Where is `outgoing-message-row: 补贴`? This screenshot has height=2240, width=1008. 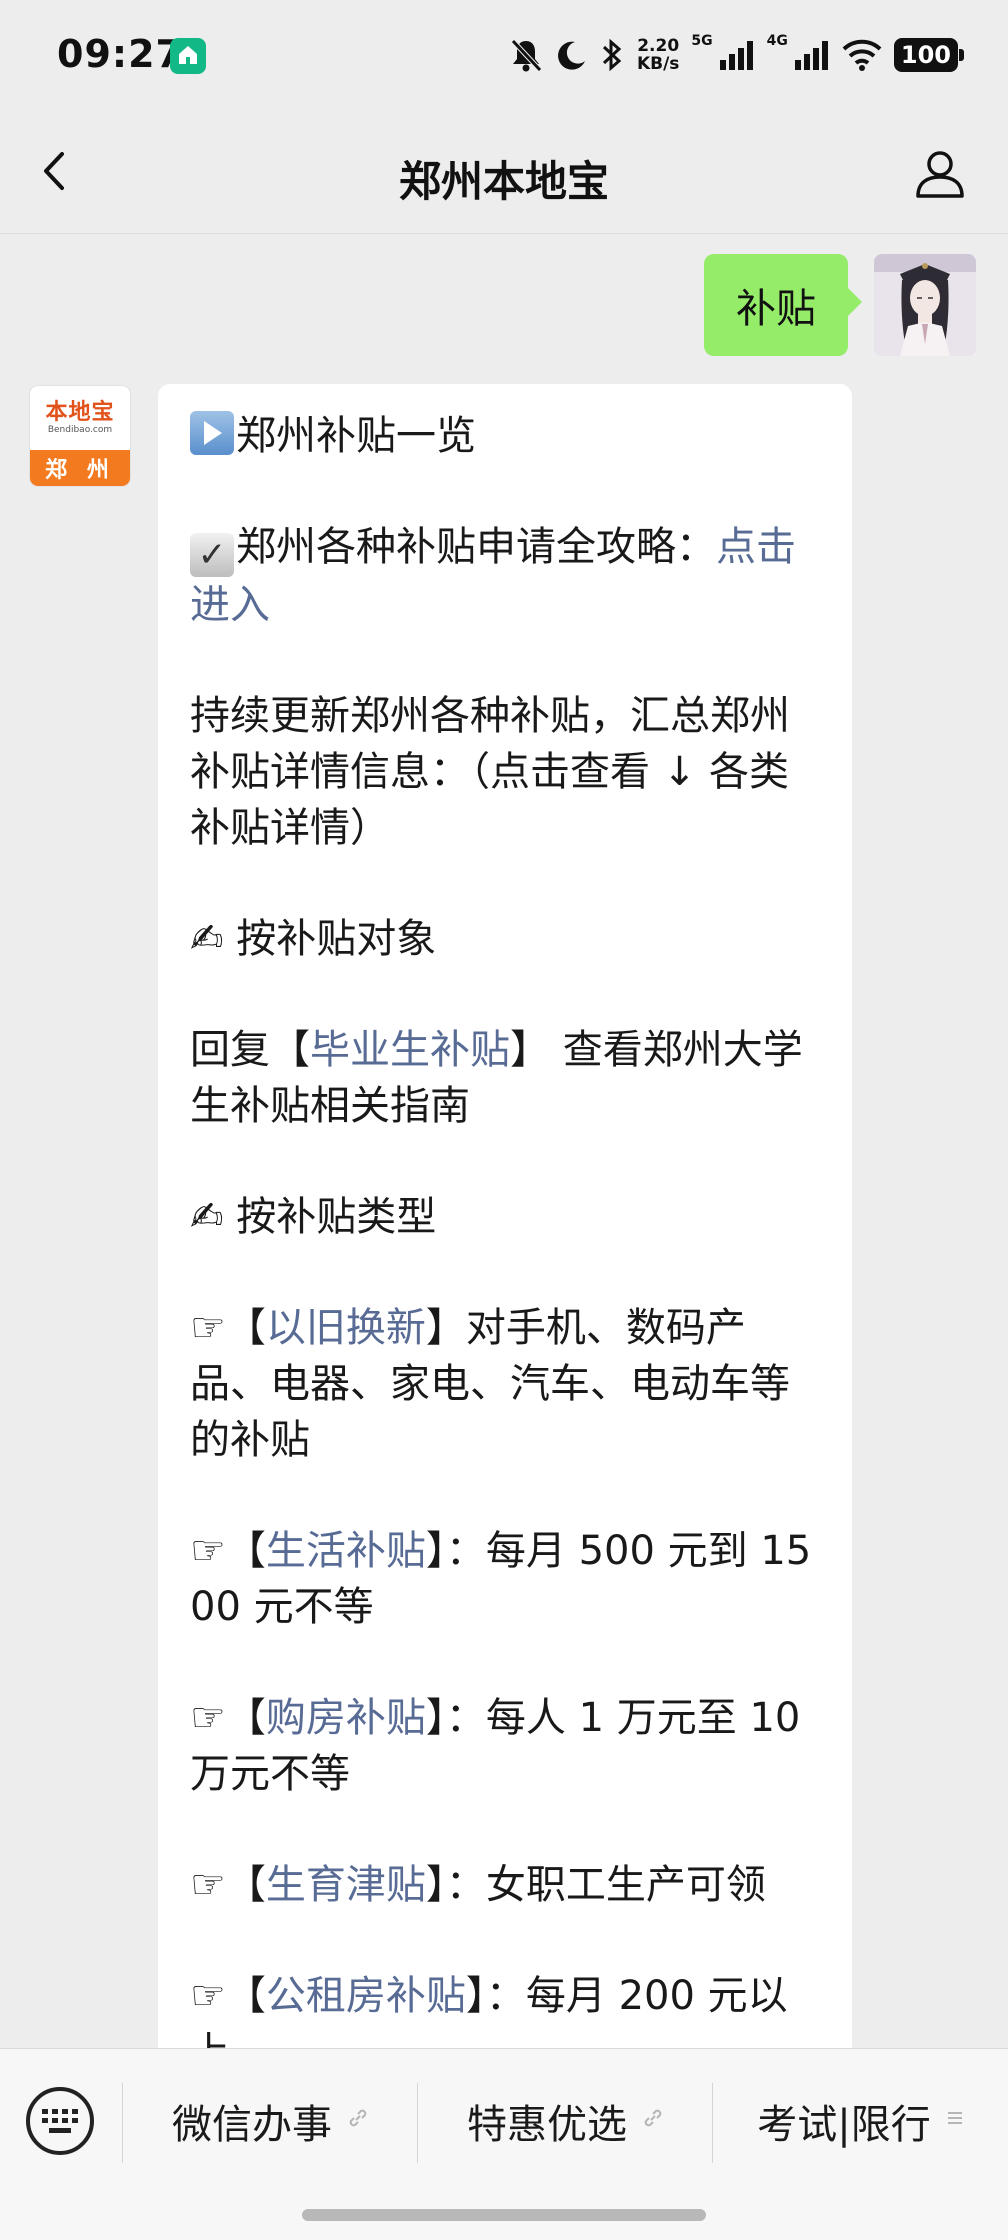
outgoing-message-row: 补贴 is located at coordinates (840, 305).